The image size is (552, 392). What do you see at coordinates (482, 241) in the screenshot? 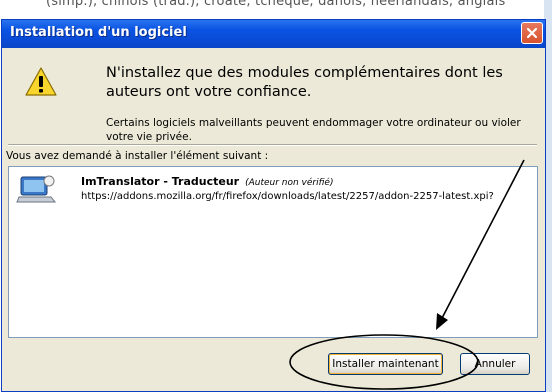
I see `annotation-arrow-line` at bounding box center [482, 241].